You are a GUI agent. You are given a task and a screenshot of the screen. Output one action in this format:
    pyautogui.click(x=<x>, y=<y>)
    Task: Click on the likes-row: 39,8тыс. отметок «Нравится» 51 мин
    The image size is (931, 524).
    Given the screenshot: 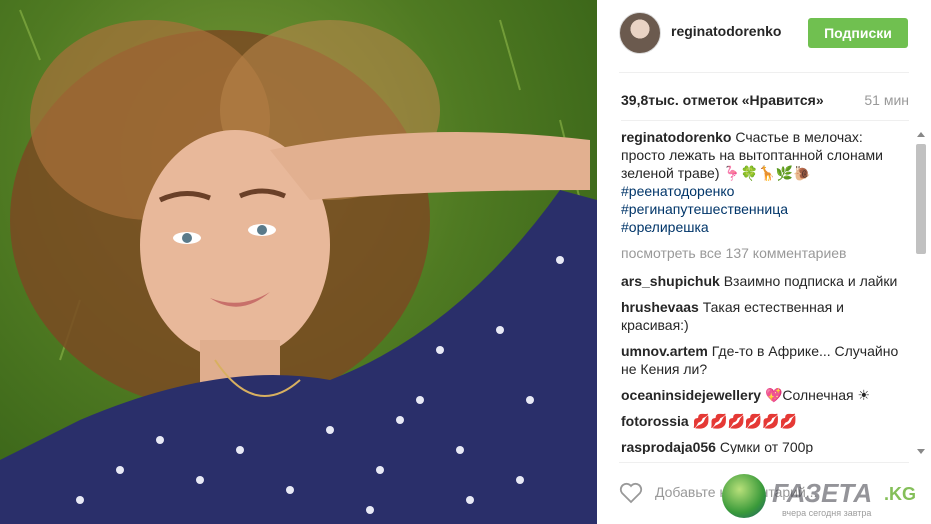 What is the action you would take?
    pyautogui.click(x=765, y=100)
    